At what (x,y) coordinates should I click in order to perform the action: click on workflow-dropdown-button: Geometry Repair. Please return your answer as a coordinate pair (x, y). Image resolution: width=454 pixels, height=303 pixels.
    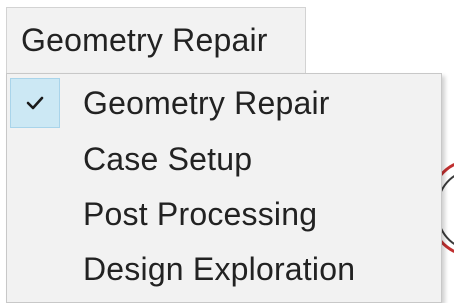
    Looking at the image, I should click on (156, 40).